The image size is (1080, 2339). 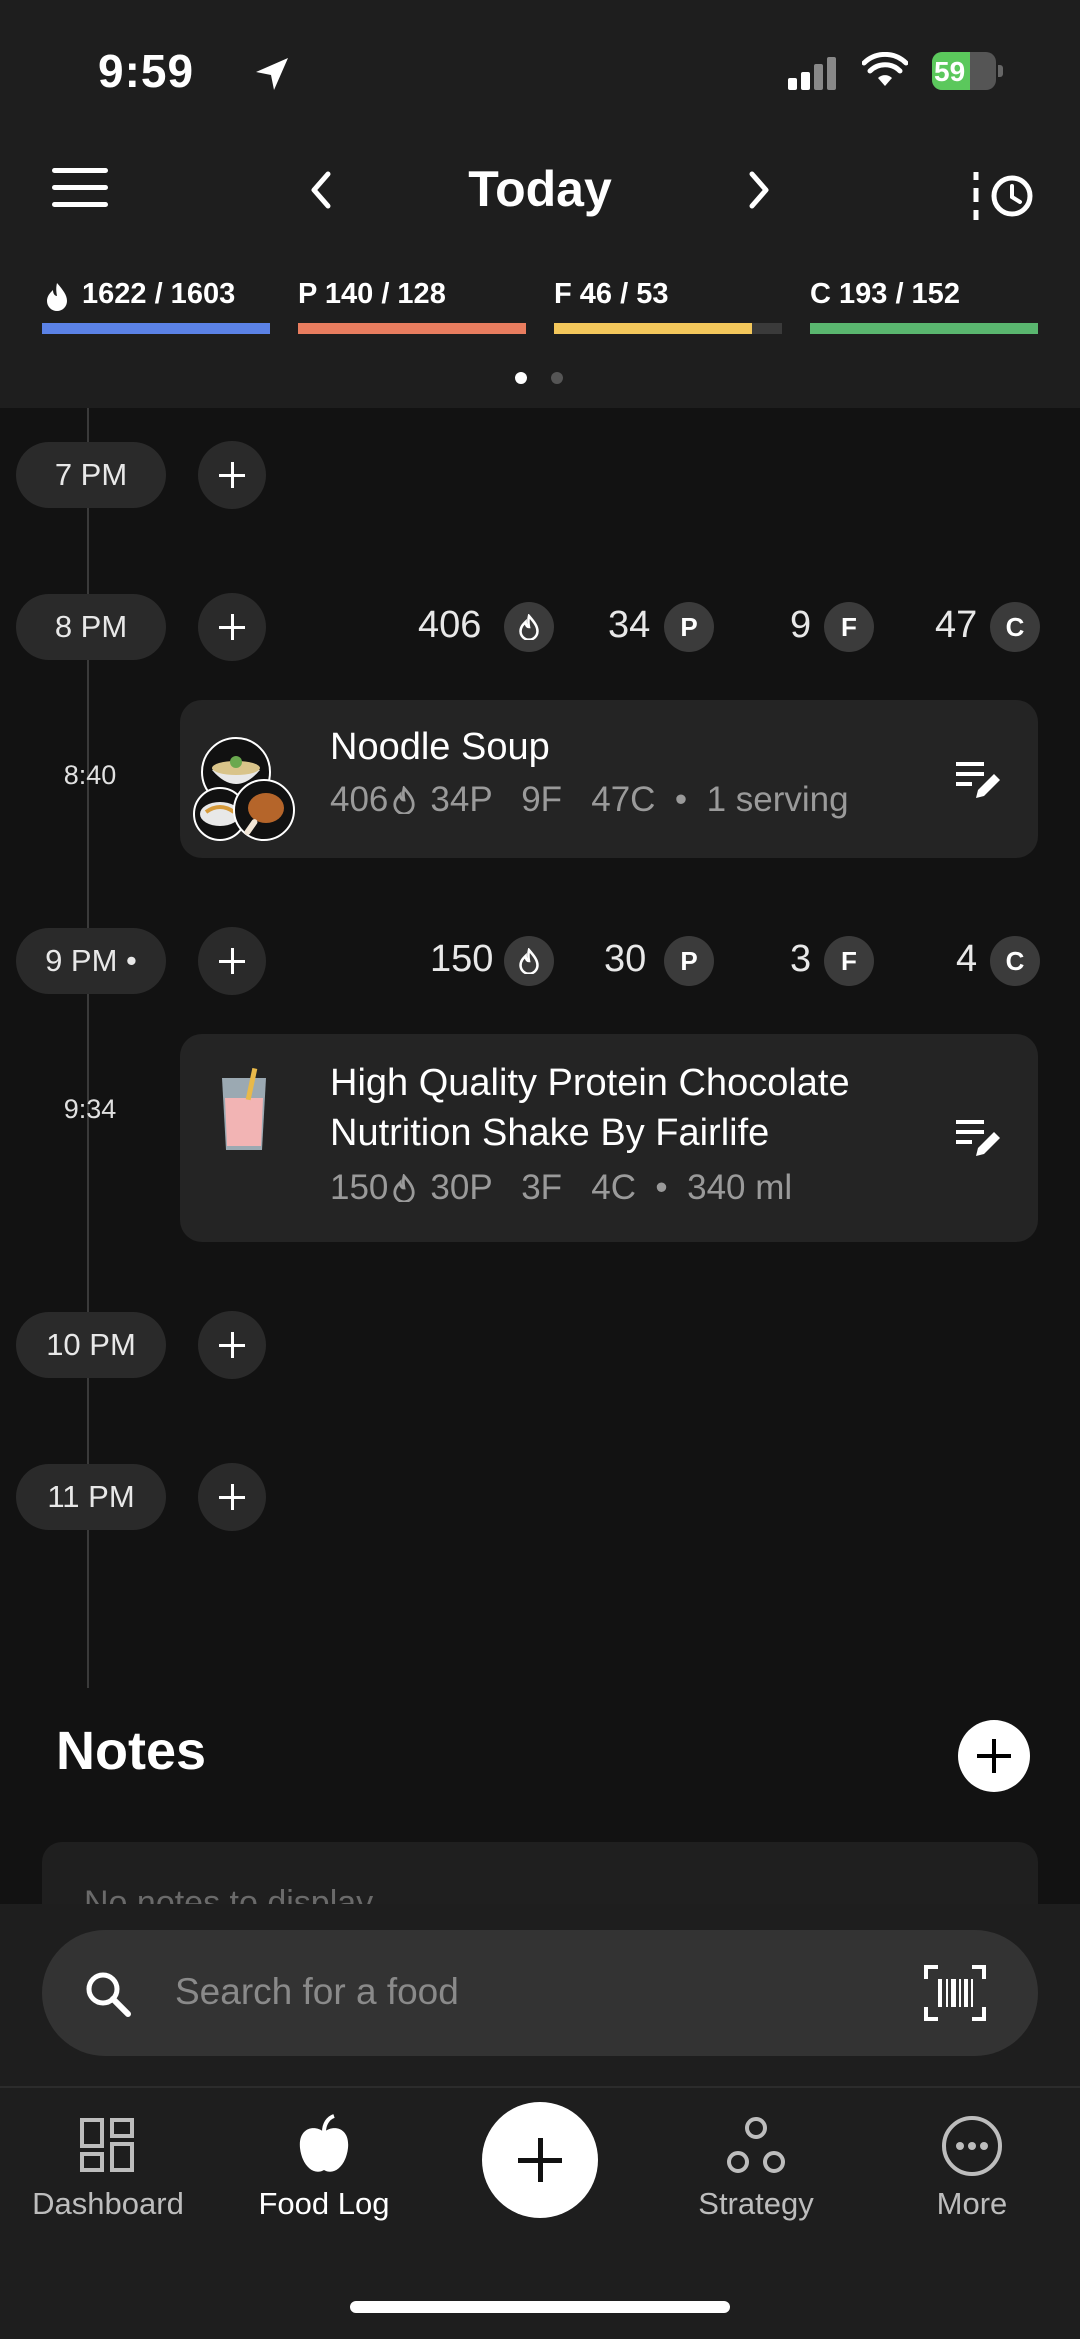 I want to click on hour-label-7pm: 7 PM, so click(x=91, y=475).